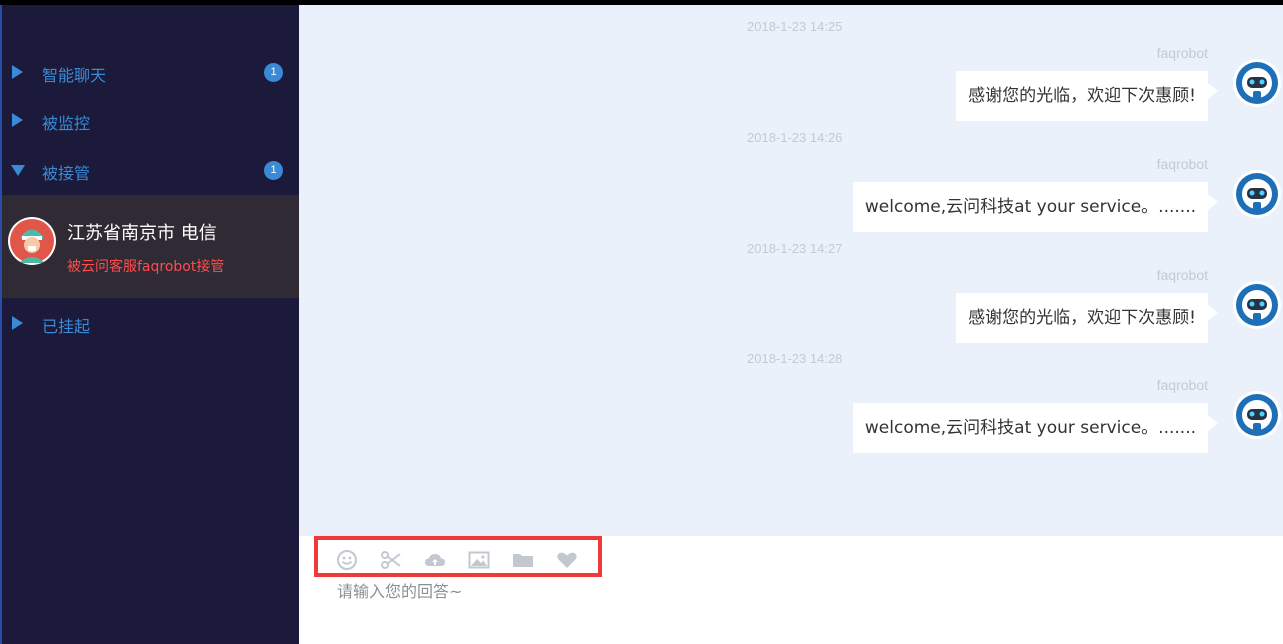  What do you see at coordinates (151, 170) in the screenshot?
I see `group-taken-over: 被接管 1` at bounding box center [151, 170].